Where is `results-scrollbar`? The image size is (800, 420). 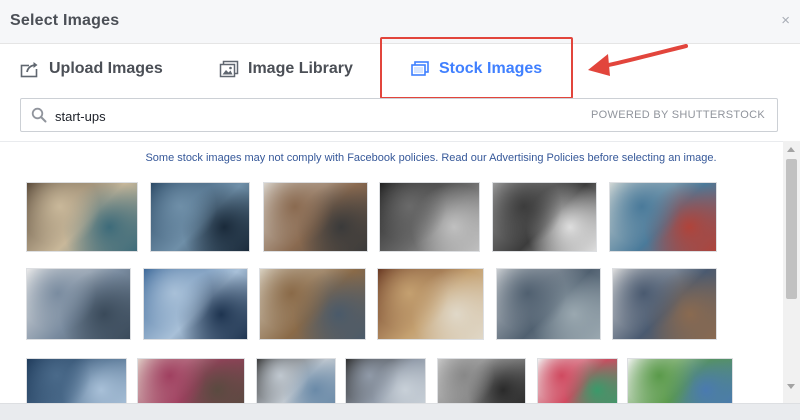
results-scrollbar is located at coordinates (791, 272).